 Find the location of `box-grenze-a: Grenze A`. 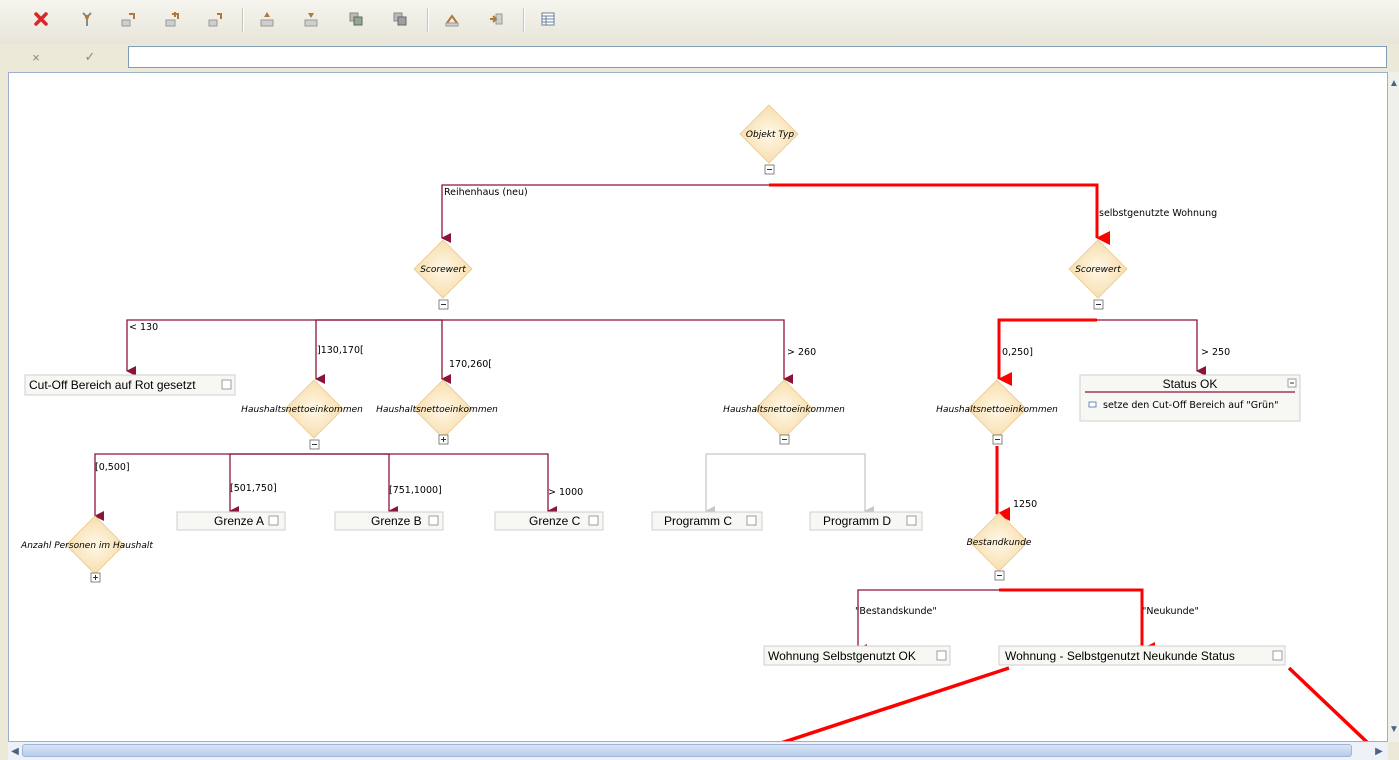

box-grenze-a: Grenze A is located at coordinates (231, 521).